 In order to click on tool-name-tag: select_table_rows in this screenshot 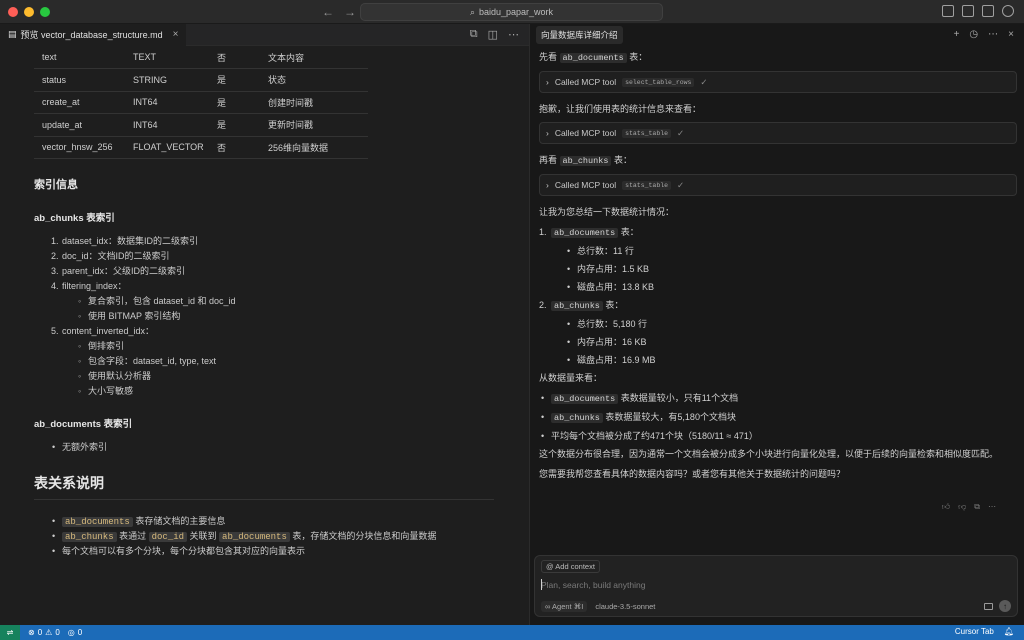, I will do `click(658, 82)`.